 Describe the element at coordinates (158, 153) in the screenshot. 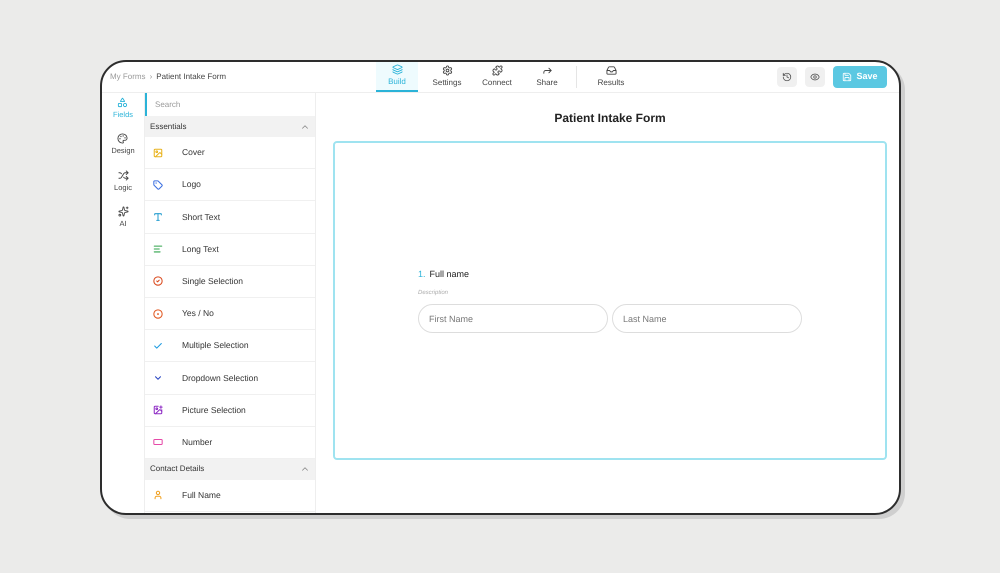

I see `image-icon` at that location.